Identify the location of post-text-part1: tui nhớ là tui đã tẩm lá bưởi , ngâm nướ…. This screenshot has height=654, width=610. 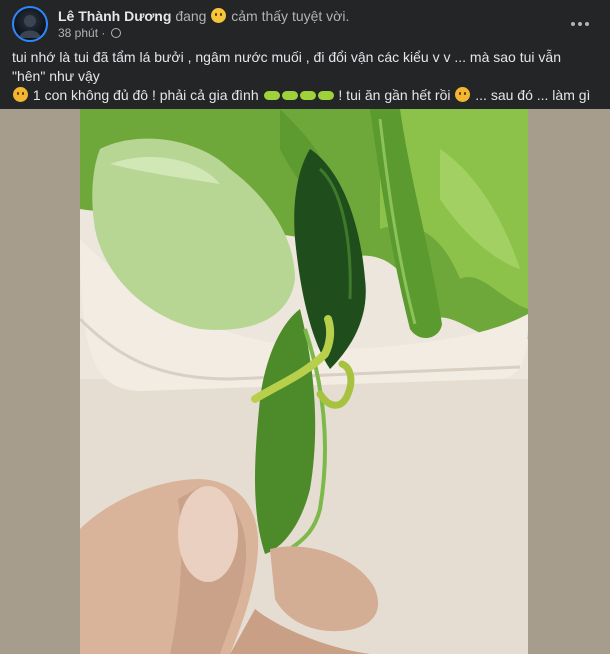
(286, 66).